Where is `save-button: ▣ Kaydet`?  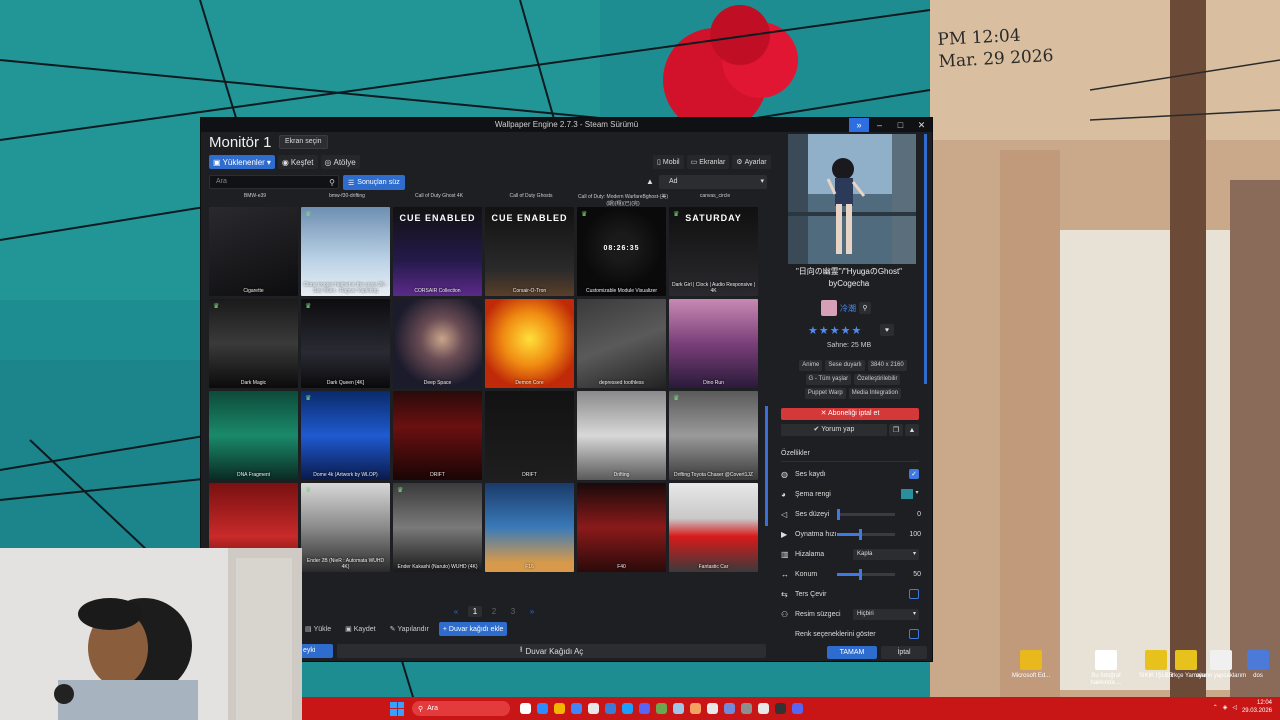 save-button: ▣ Kaydet is located at coordinates (360, 629).